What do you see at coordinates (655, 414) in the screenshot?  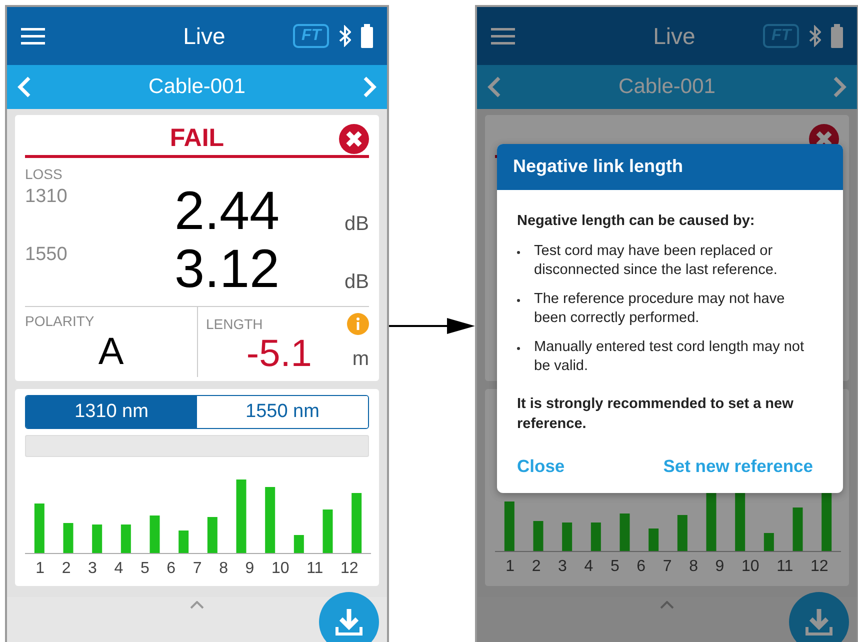 I see `dialog-recommendation: It is strongly recommended to set a new reference.` at bounding box center [655, 414].